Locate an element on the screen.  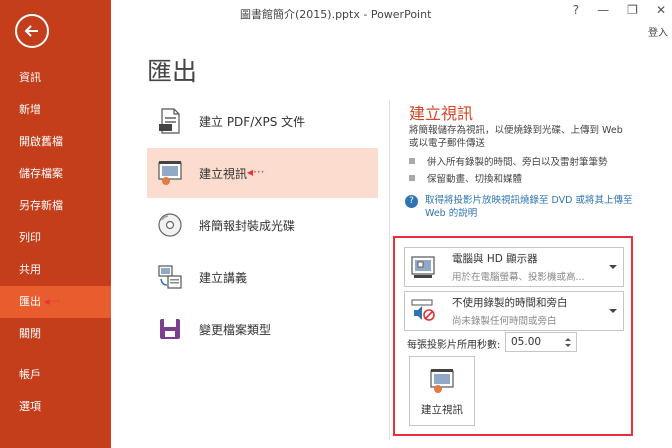
nav-save: 儲存檔案 is located at coordinates (55, 174).